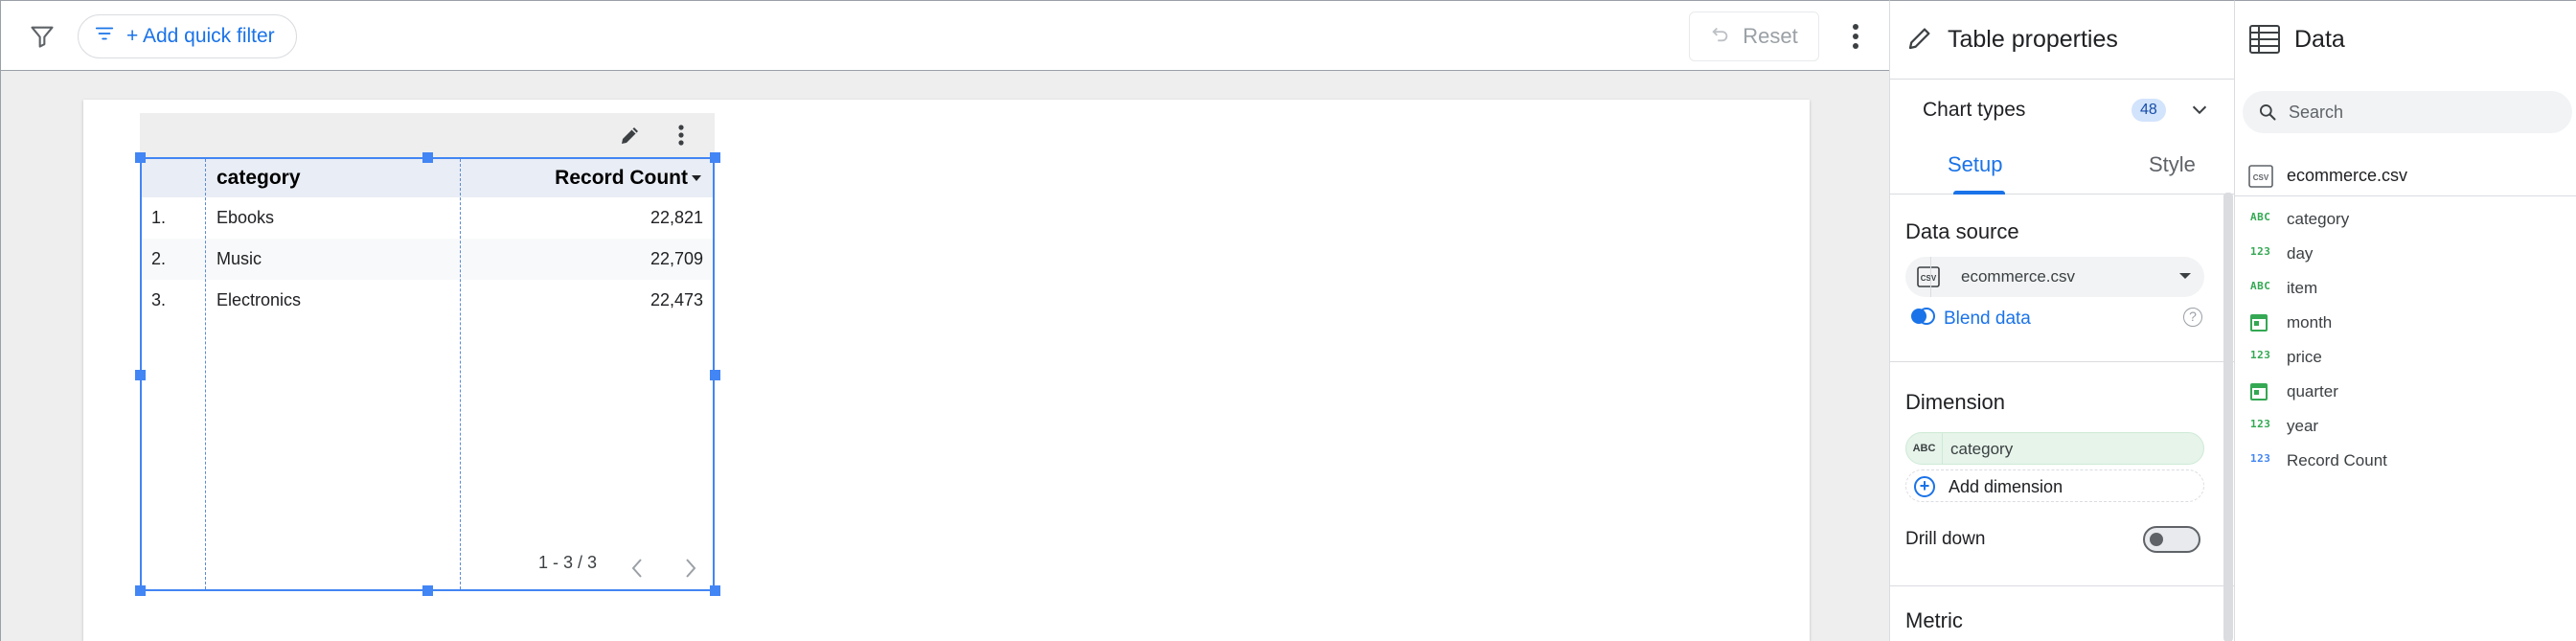 Image resolution: width=2576 pixels, height=641 pixels. Describe the element at coordinates (2171, 539) in the screenshot. I see `drill-down-toggle` at that location.